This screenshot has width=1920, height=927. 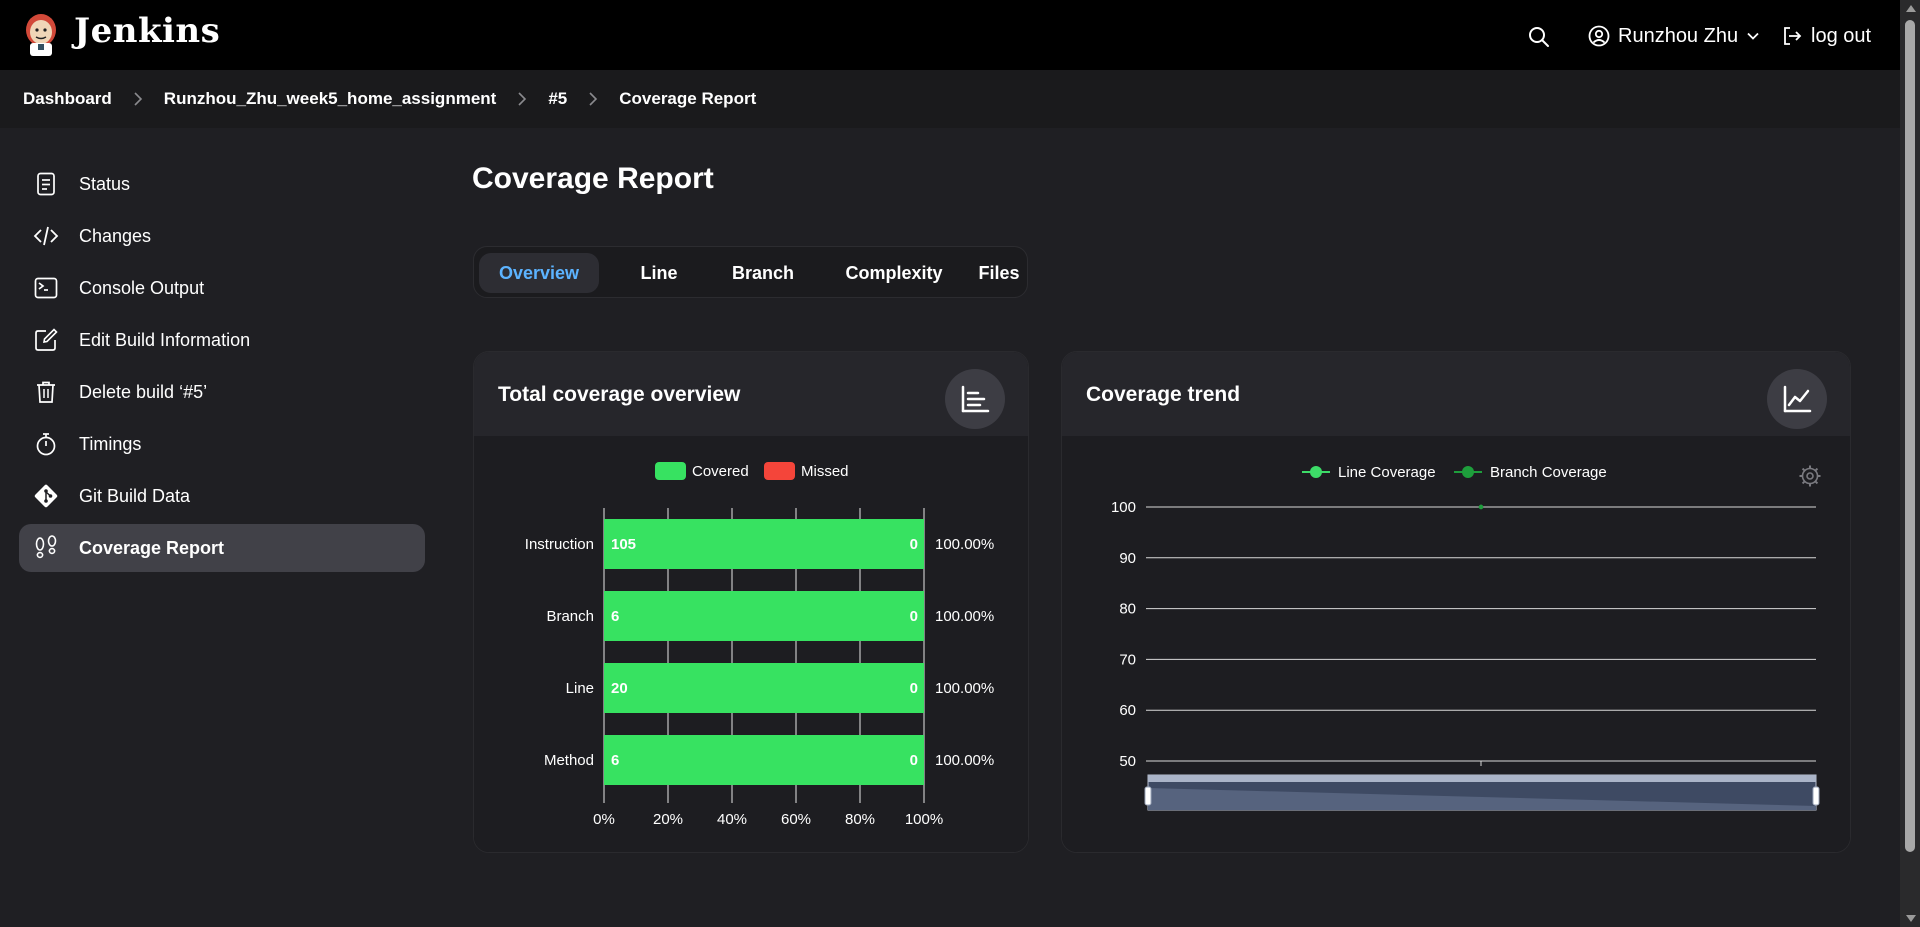 I want to click on footsteps-icon, so click(x=46, y=548).